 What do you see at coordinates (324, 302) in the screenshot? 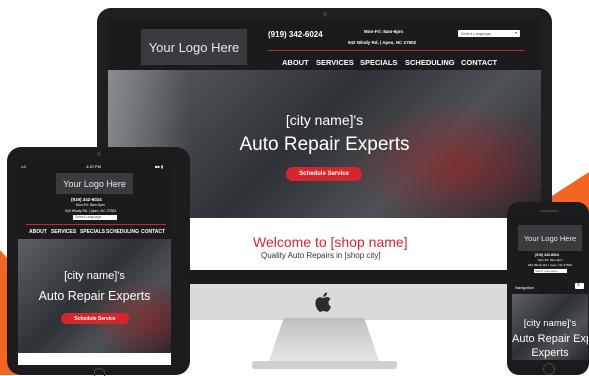
I see `apple-logo-icon` at bounding box center [324, 302].